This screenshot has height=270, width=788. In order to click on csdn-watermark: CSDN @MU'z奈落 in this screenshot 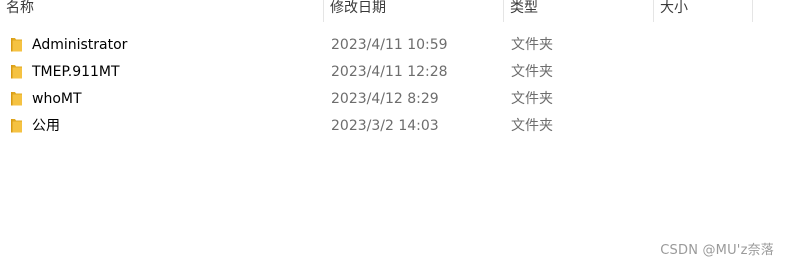, I will do `click(717, 250)`.